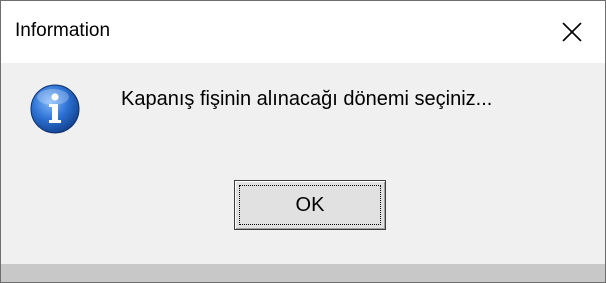  Describe the element at coordinates (303, 273) in the screenshot. I see `dialog-bottom-border` at that location.